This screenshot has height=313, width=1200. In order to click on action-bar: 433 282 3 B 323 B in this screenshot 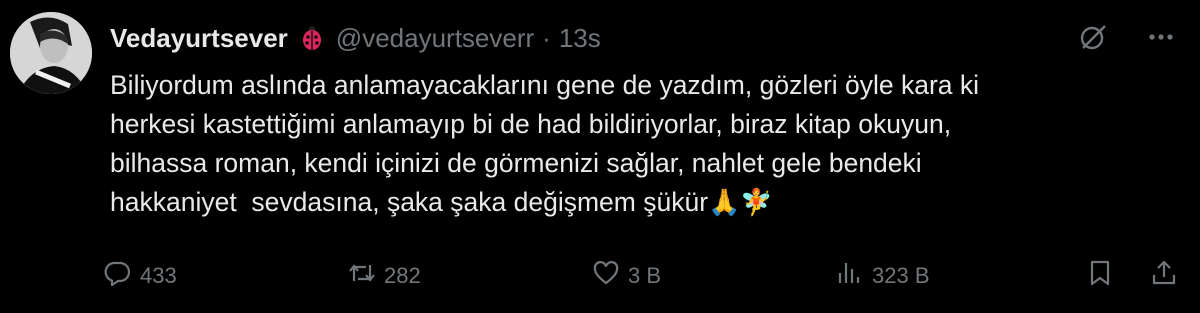, I will do `click(644, 276)`.